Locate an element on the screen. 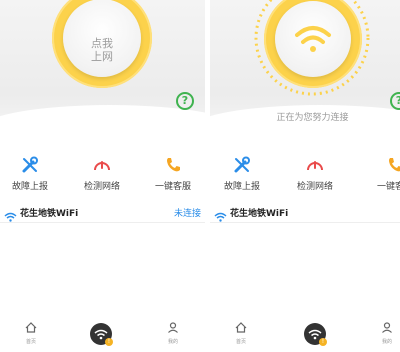  wifi-row: 花生地铁WiFi 未连接 is located at coordinates (102, 213).